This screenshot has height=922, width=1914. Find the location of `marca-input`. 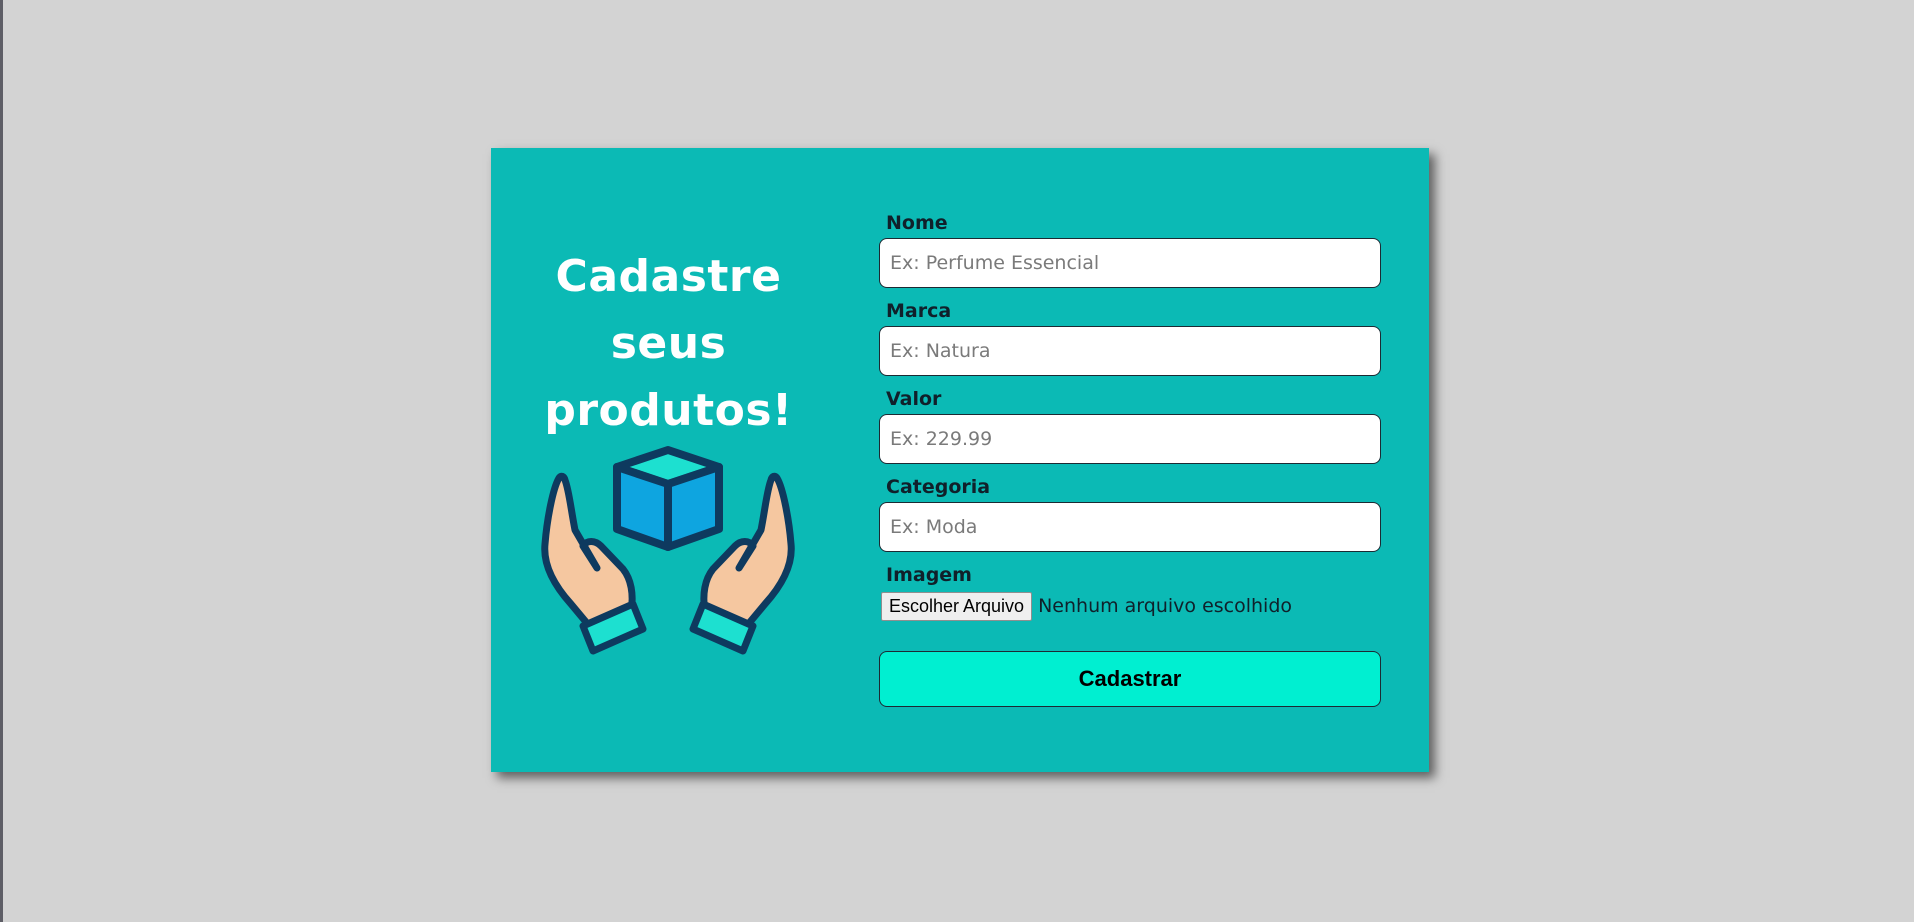

marca-input is located at coordinates (1130, 351).